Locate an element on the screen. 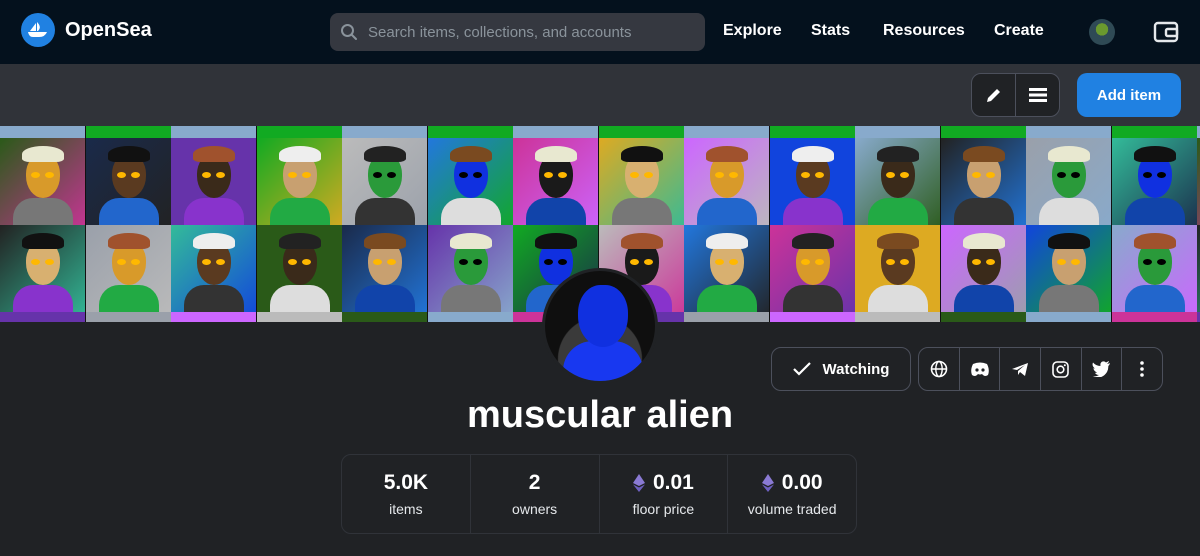  stat-owners: 2 owners is located at coordinates (534, 494).